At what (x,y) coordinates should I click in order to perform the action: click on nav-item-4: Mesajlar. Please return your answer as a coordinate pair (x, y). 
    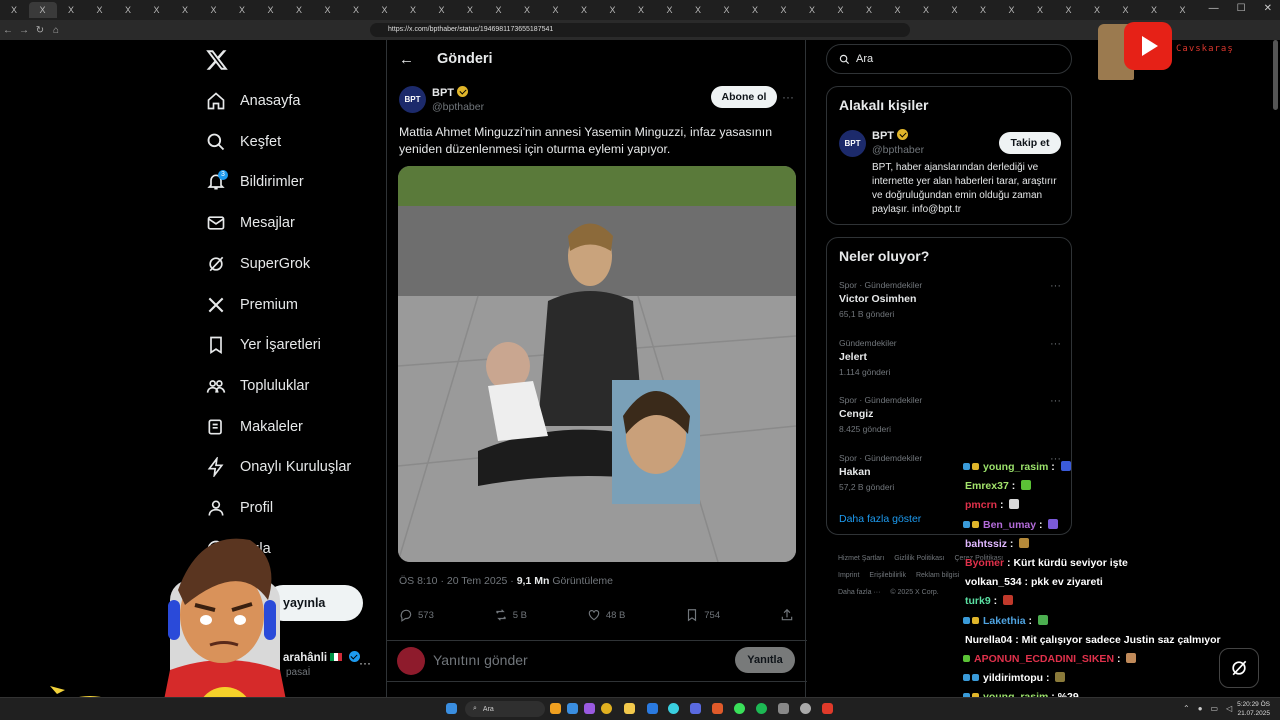
    Looking at the image, I should click on (250, 223).